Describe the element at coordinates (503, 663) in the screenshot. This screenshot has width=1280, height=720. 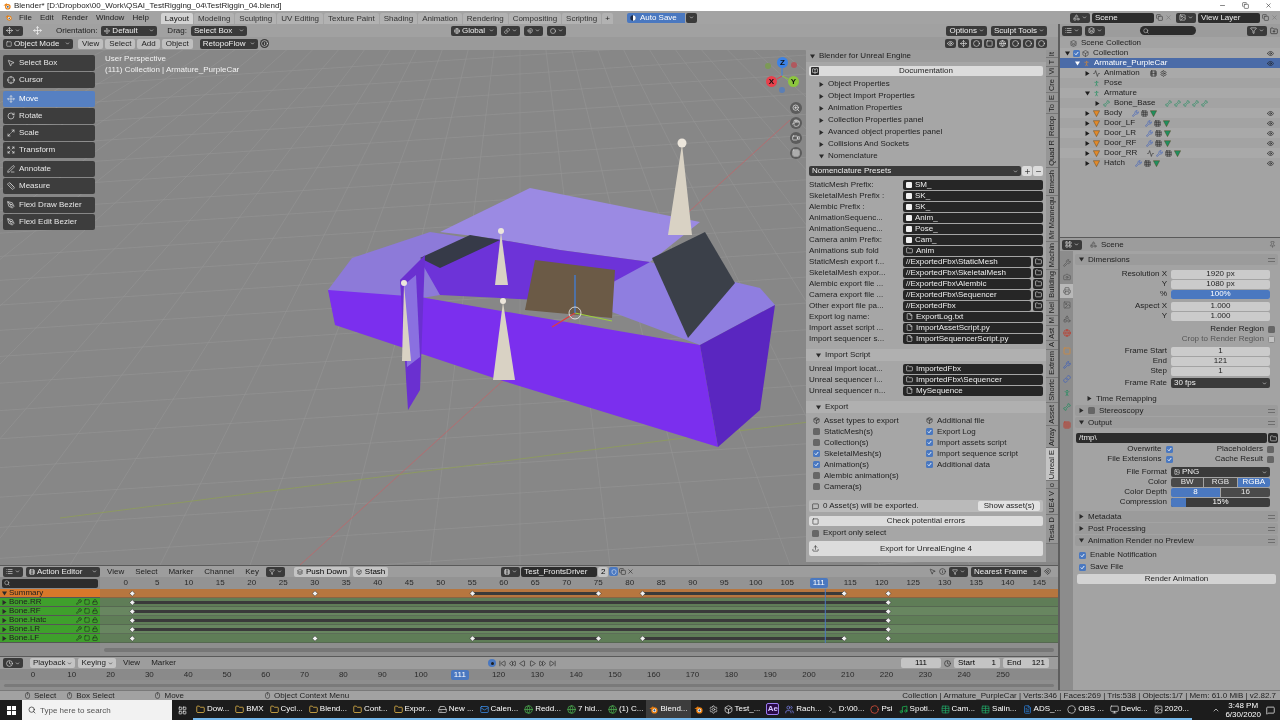
I see `skip-back-icon` at that location.